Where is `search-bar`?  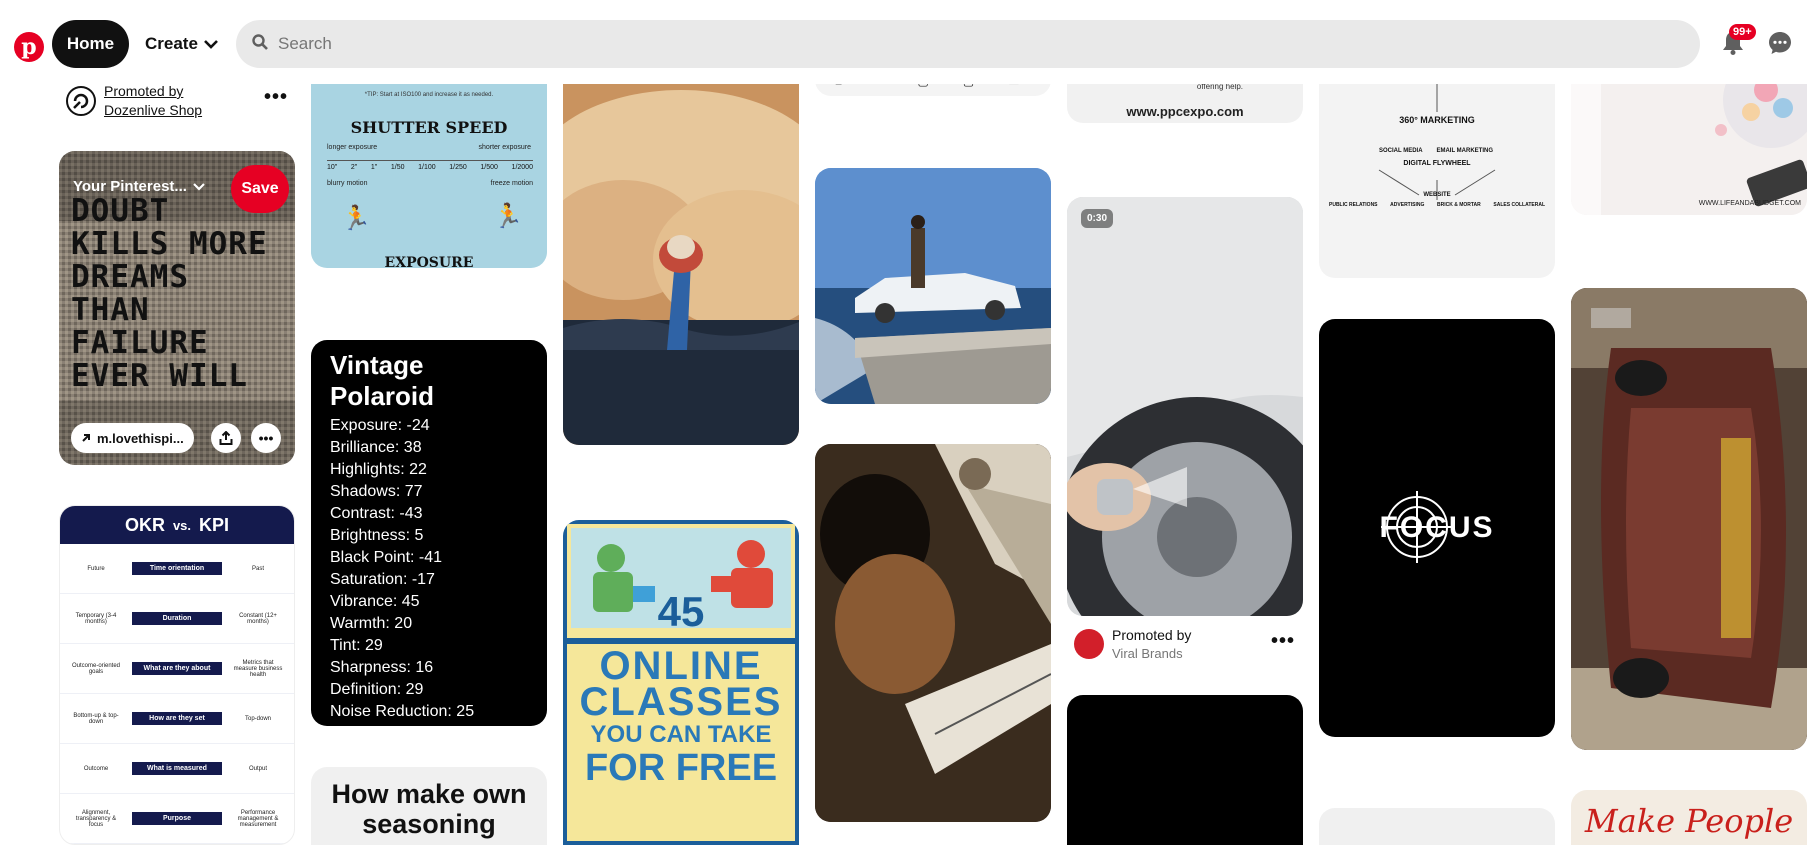
search-bar is located at coordinates (968, 44).